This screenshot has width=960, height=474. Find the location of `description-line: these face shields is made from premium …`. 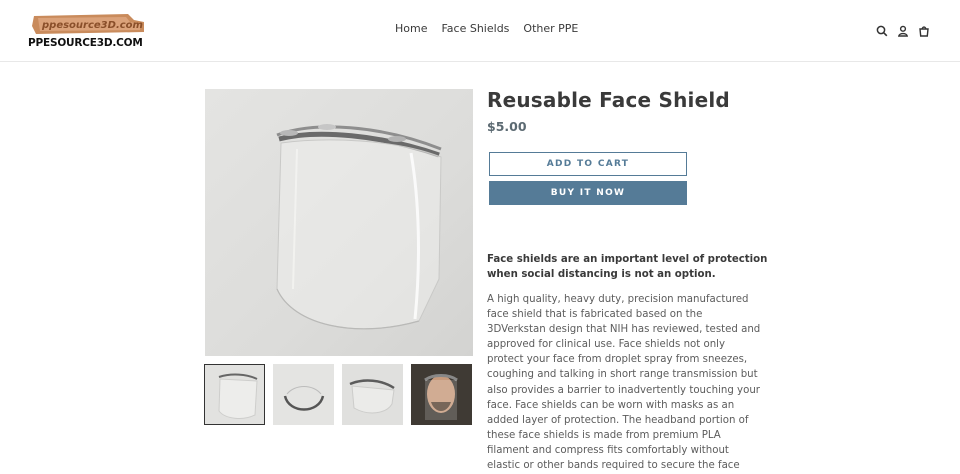

description-line: these face shields is made from premium … is located at coordinates (604, 435).